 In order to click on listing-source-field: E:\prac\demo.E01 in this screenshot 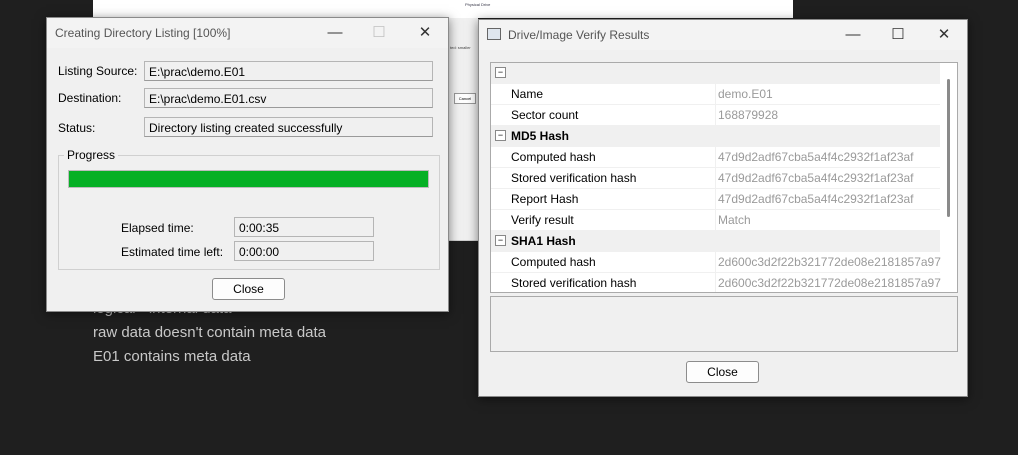, I will do `click(288, 71)`.